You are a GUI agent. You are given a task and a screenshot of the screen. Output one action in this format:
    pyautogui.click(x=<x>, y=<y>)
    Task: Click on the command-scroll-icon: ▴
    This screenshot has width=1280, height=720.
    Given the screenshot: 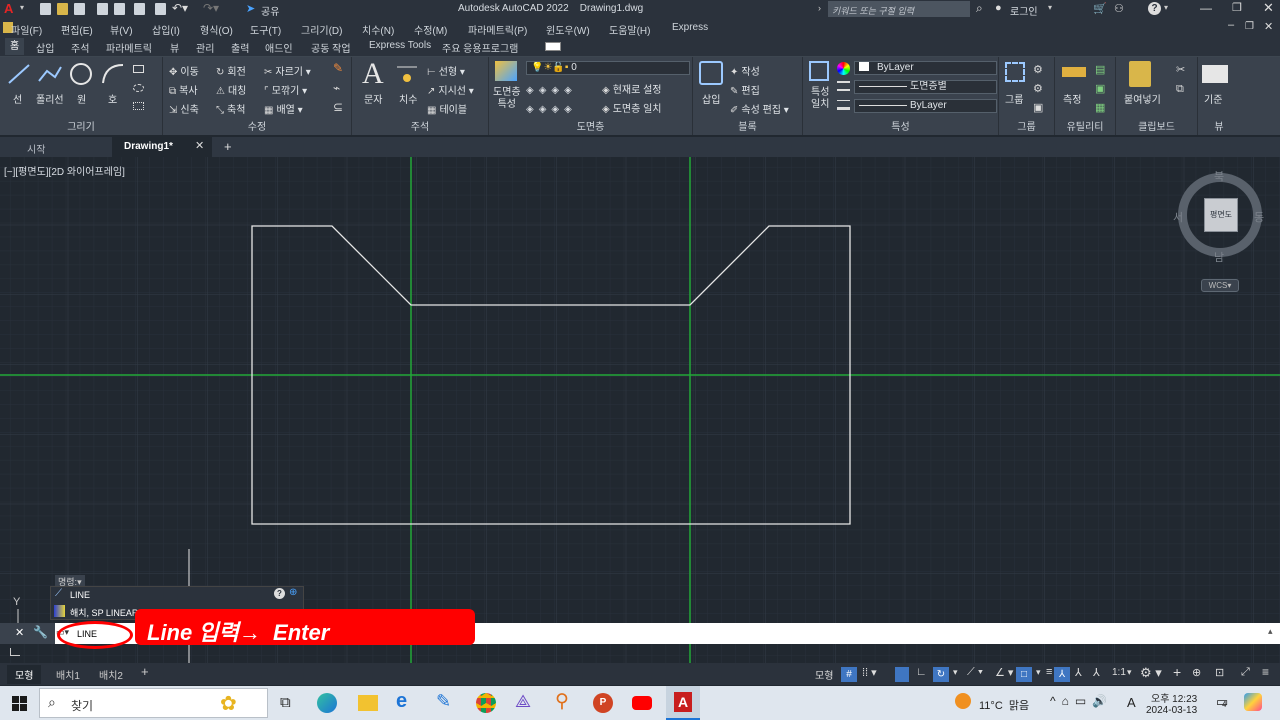 What is the action you would take?
    pyautogui.click(x=1270, y=631)
    